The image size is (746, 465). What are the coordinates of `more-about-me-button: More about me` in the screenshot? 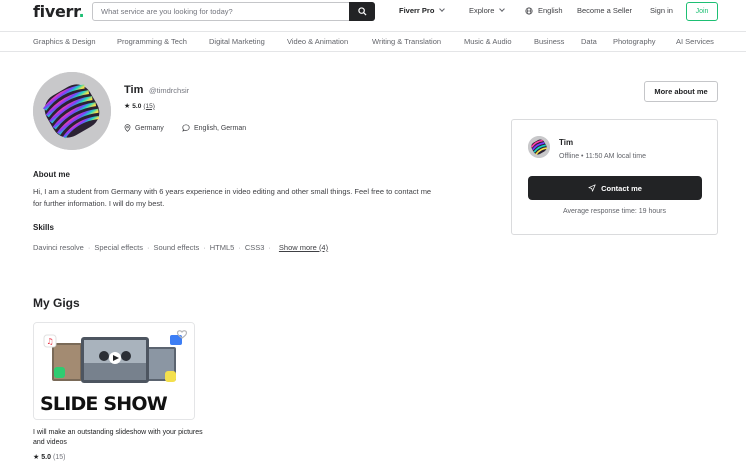 It's located at (681, 91).